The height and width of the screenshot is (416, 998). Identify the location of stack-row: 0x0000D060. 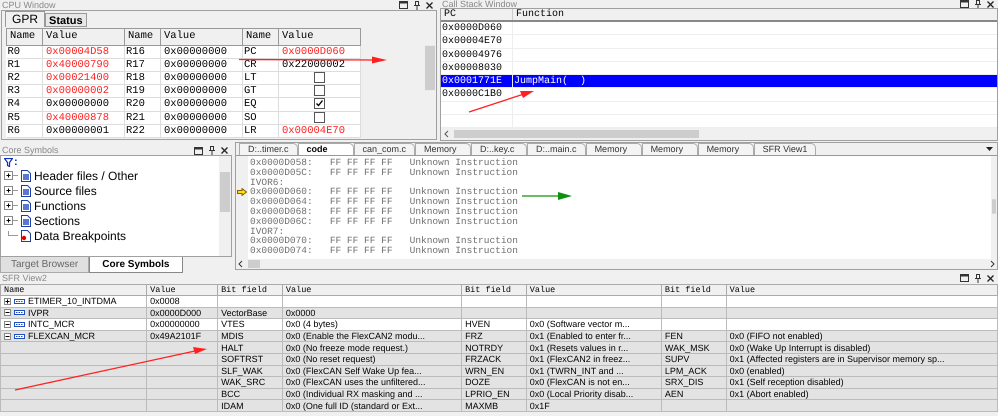
(719, 29).